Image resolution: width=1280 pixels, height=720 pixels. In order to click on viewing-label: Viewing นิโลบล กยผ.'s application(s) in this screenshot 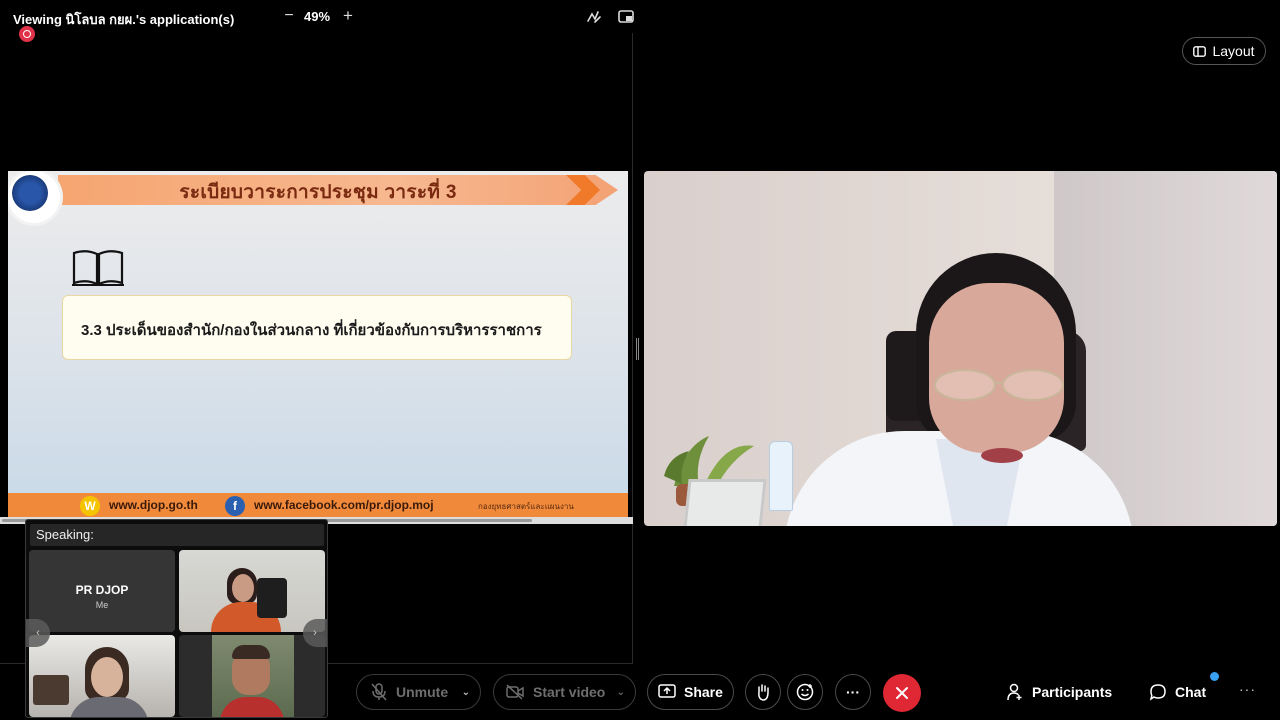, I will do `click(124, 19)`.